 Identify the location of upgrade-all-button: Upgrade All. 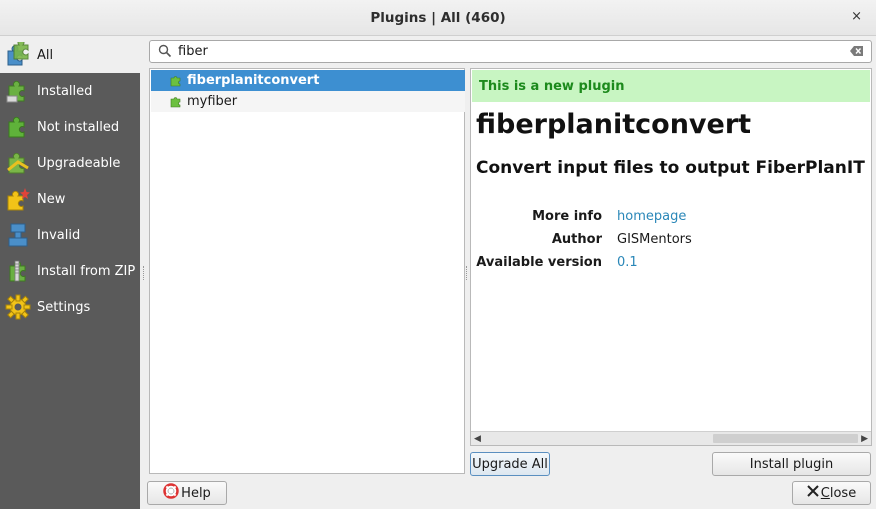
(510, 464).